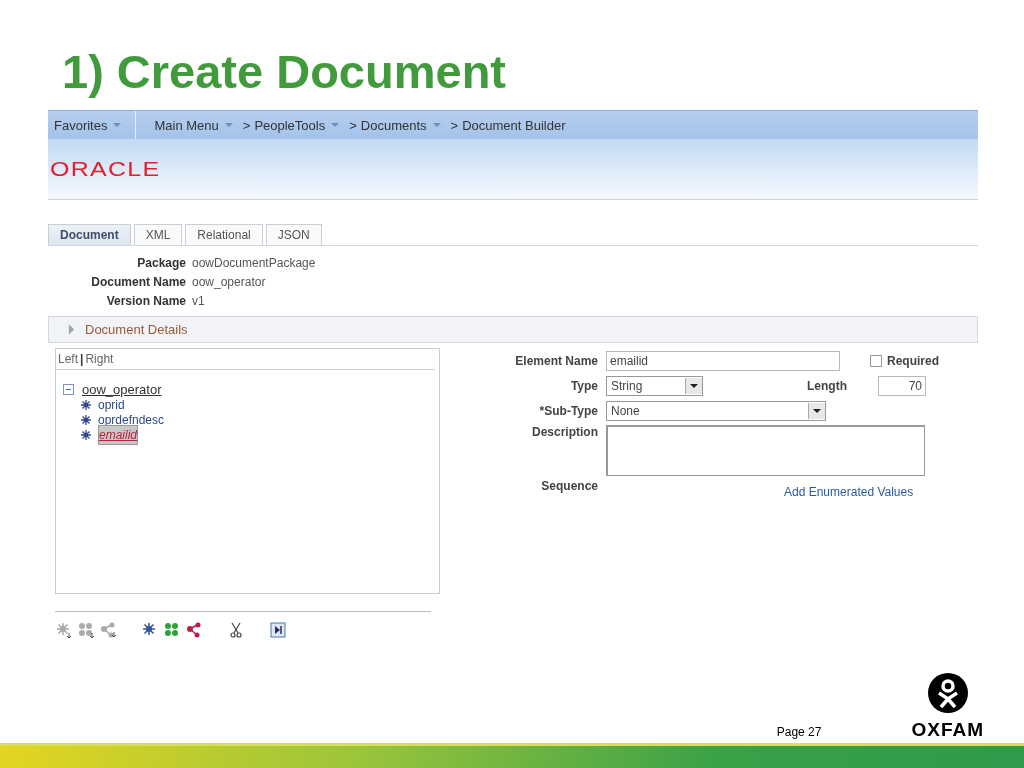 Image resolution: width=1024 pixels, height=768 pixels. What do you see at coordinates (145, 301) in the screenshot?
I see `field-label: Version Name` at bounding box center [145, 301].